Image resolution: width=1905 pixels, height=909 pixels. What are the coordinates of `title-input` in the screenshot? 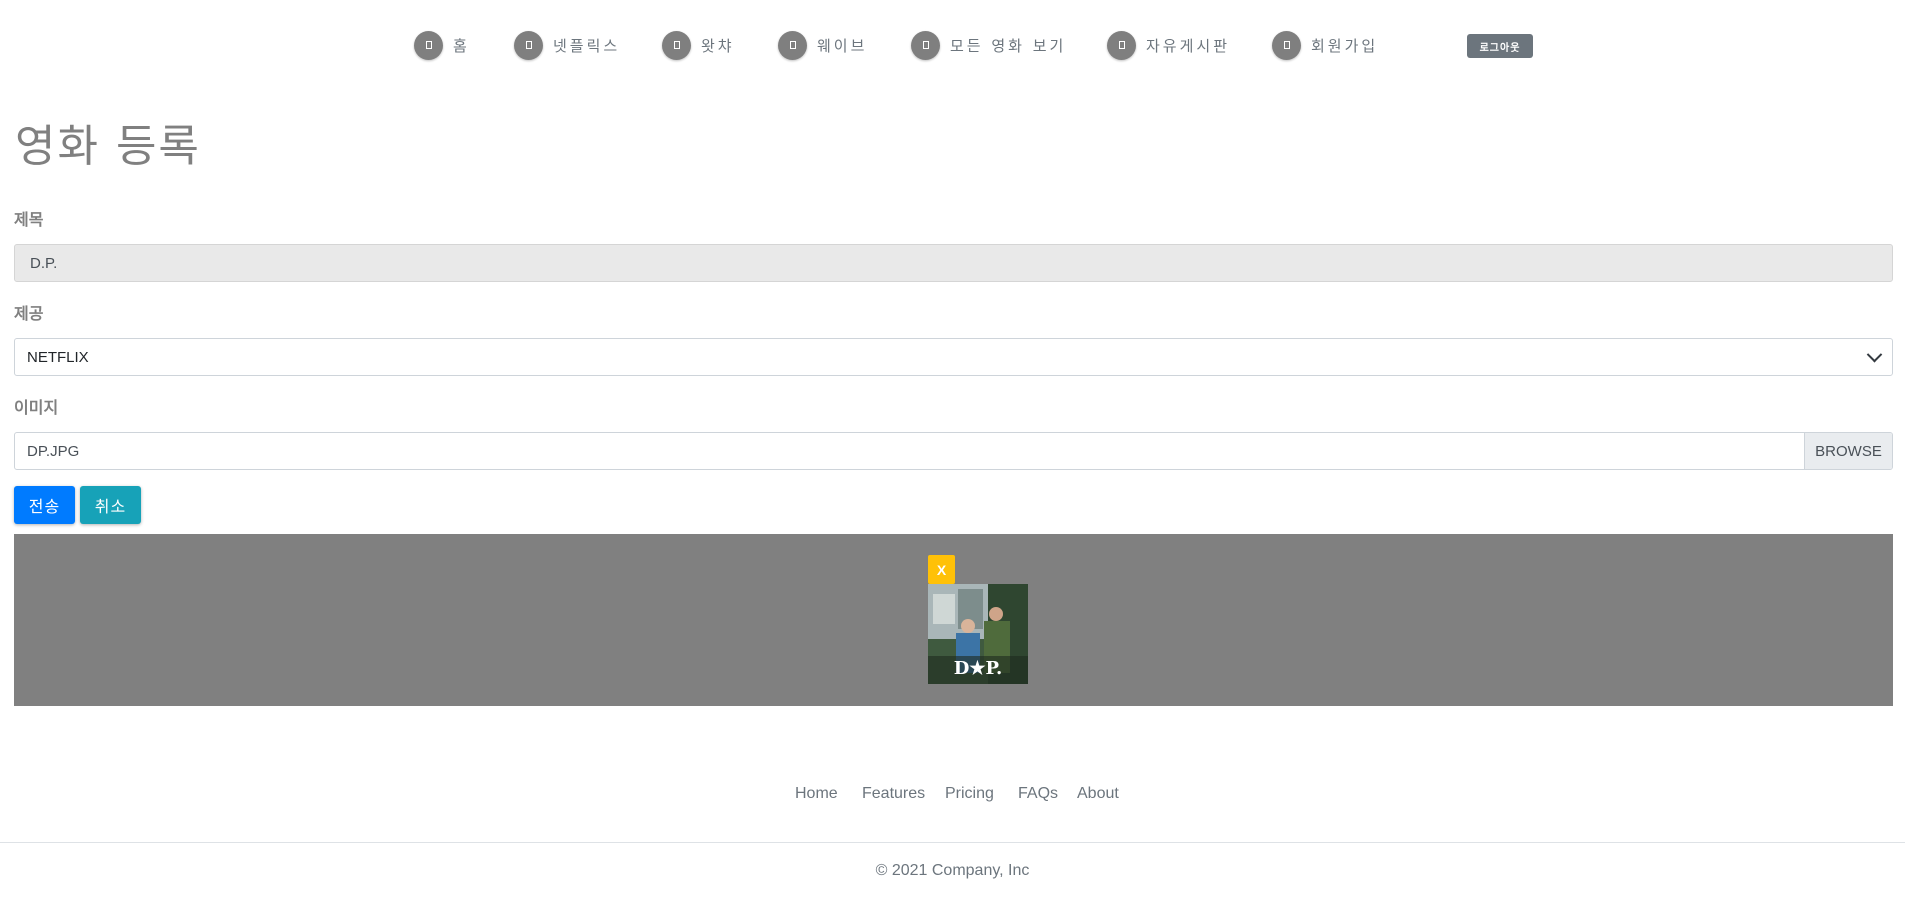 It's located at (953, 263).